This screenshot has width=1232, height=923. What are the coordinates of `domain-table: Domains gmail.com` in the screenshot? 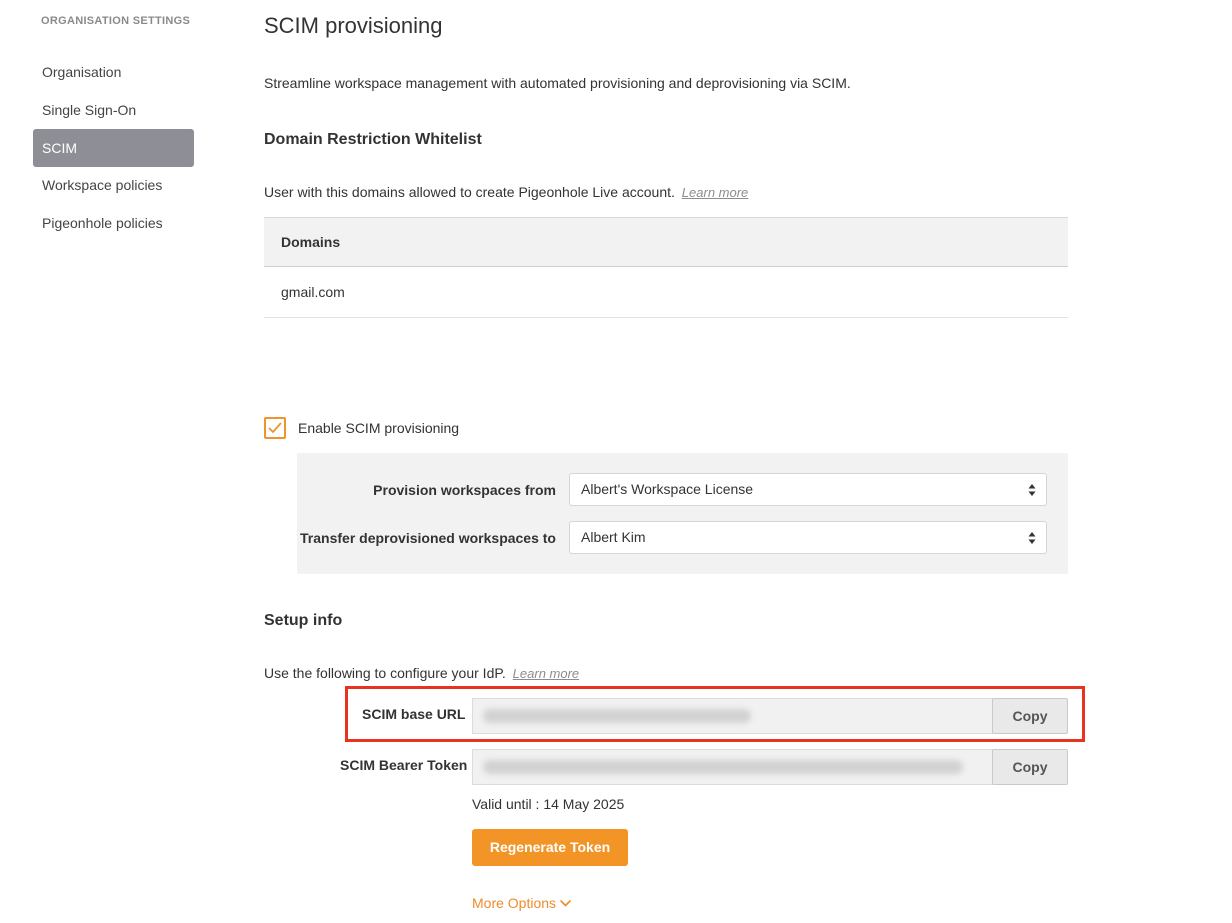 It's located at (666, 267).